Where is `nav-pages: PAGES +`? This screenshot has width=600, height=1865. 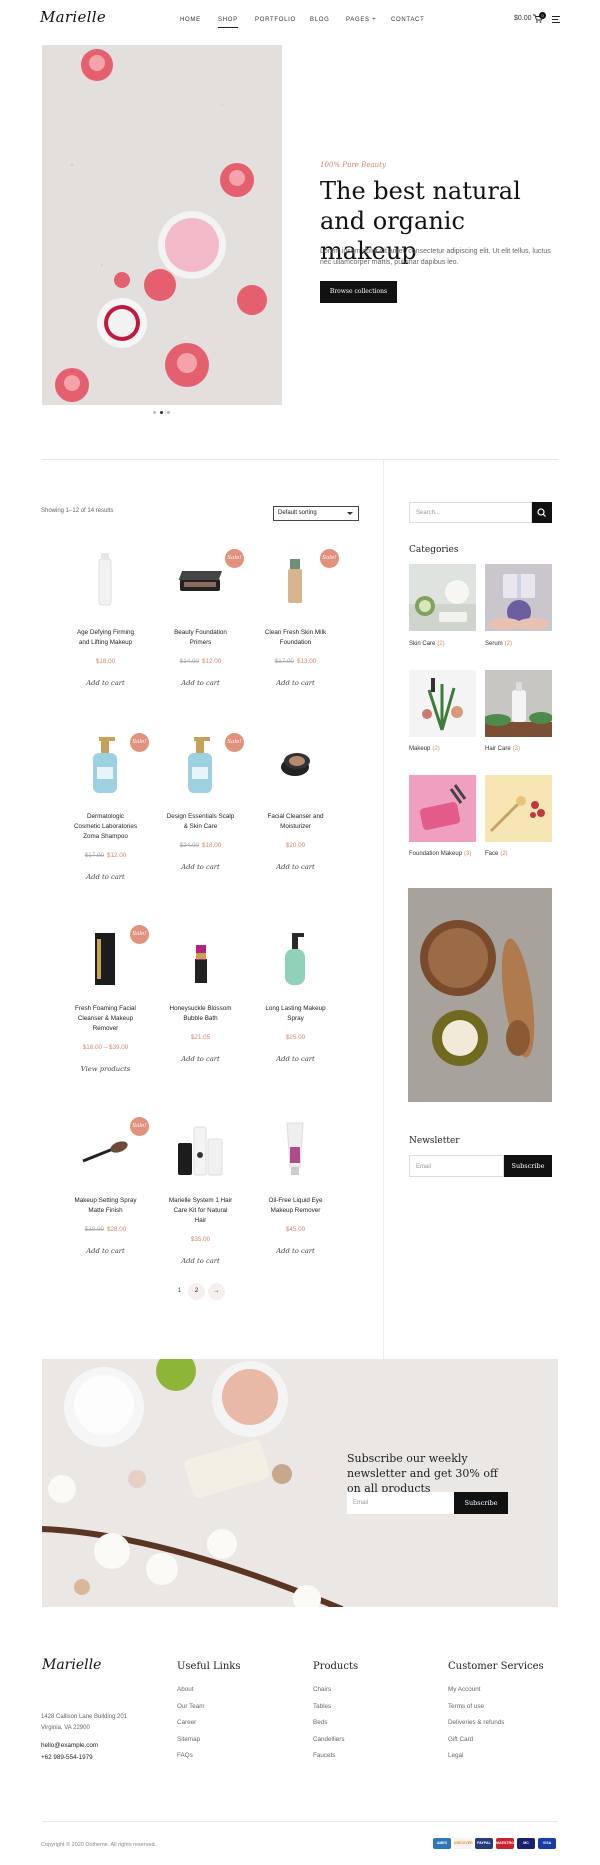 nav-pages: PAGES + is located at coordinates (361, 20).